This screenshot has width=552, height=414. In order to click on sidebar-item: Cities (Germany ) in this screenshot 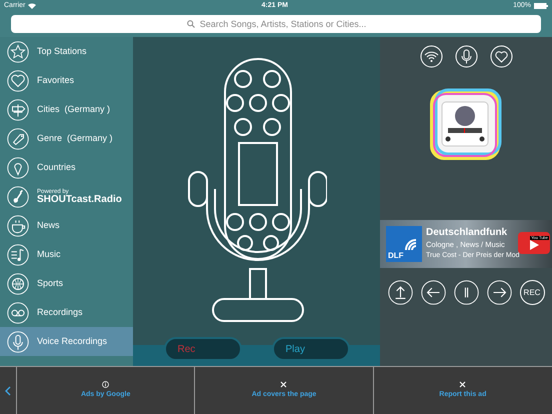, I will do `click(66, 109)`.